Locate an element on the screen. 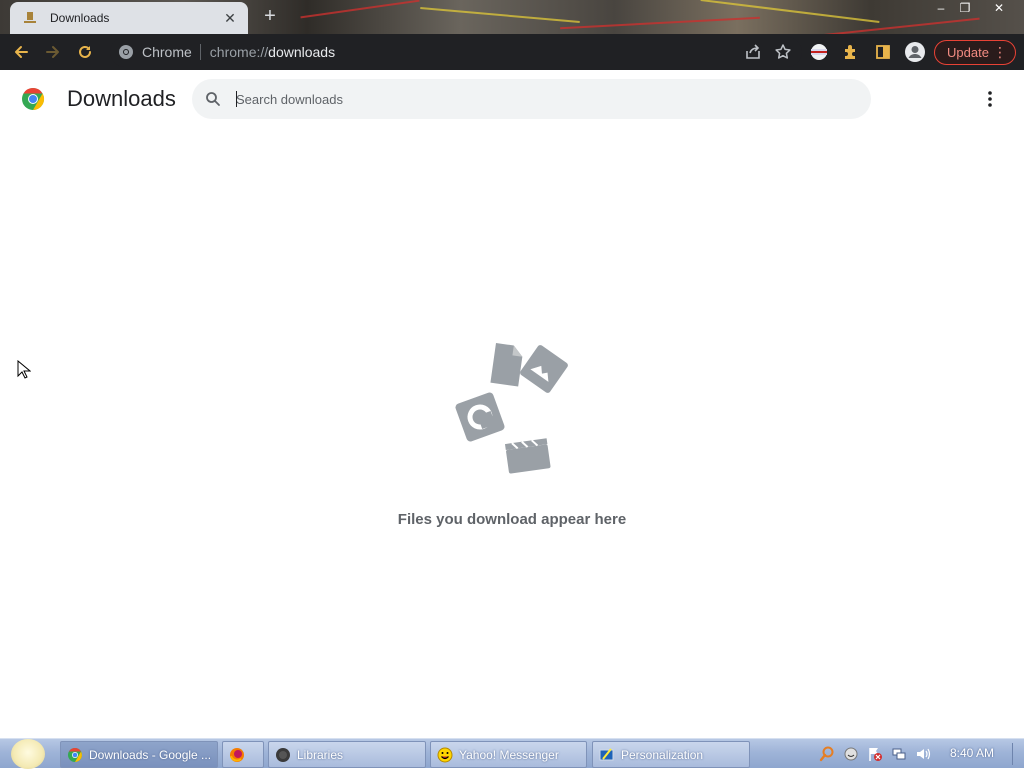 The image size is (1024, 769). volume-tray-icon is located at coordinates (923, 754).